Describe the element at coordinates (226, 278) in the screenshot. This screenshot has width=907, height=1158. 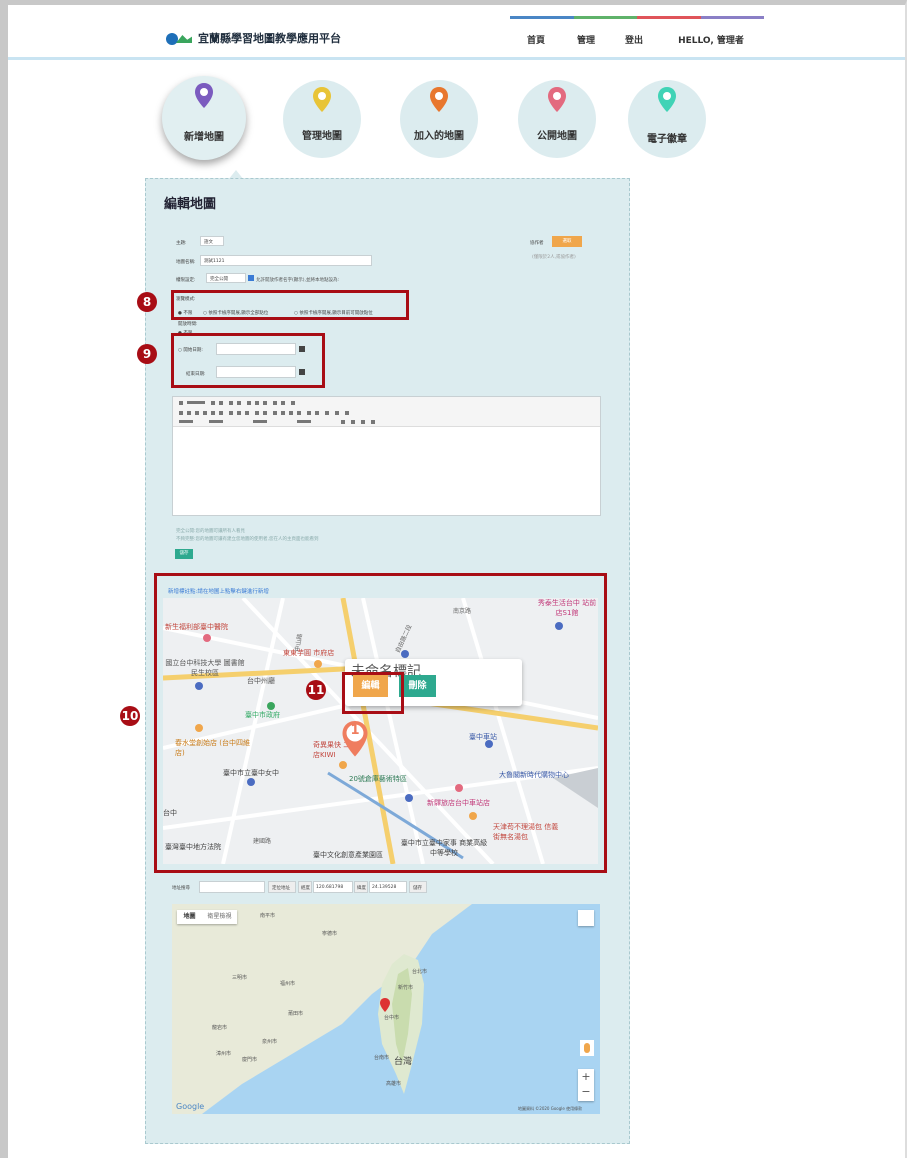
I see `permission-select: 完全公開` at that location.